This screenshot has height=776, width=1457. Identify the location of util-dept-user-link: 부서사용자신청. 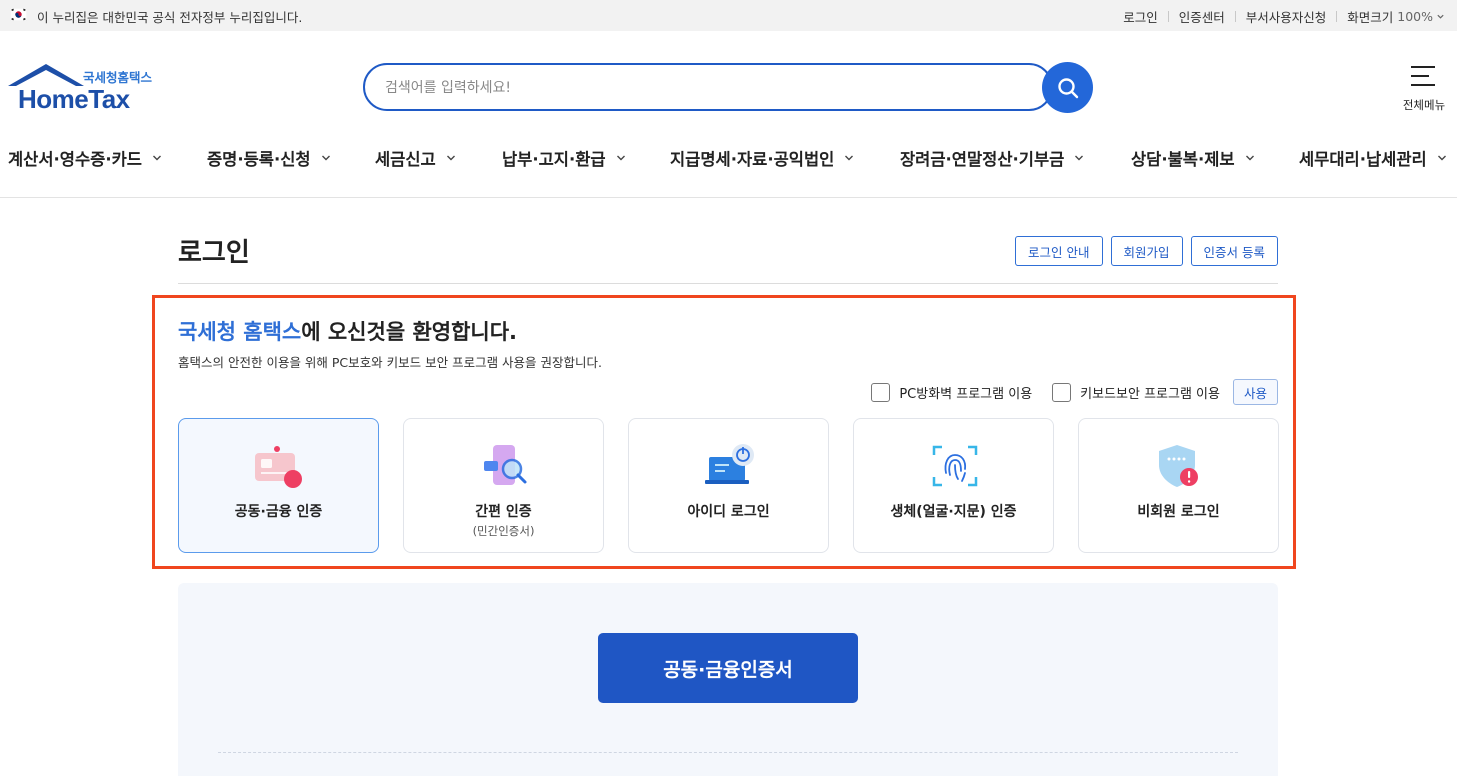
(1286, 16).